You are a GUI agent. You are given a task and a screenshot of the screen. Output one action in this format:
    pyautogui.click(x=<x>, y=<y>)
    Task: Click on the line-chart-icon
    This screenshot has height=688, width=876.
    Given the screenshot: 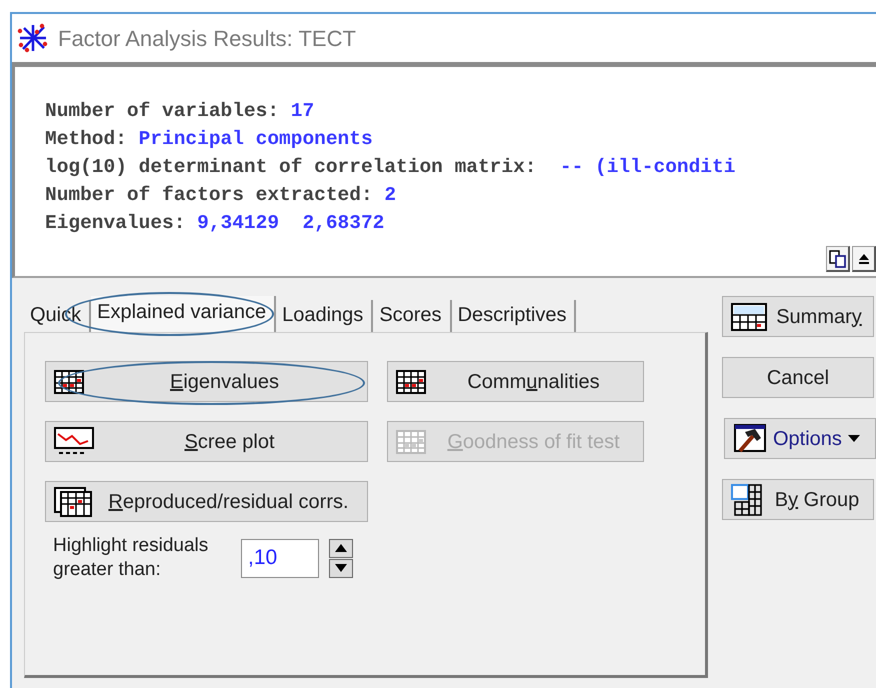 What is the action you would take?
    pyautogui.click(x=74, y=441)
    